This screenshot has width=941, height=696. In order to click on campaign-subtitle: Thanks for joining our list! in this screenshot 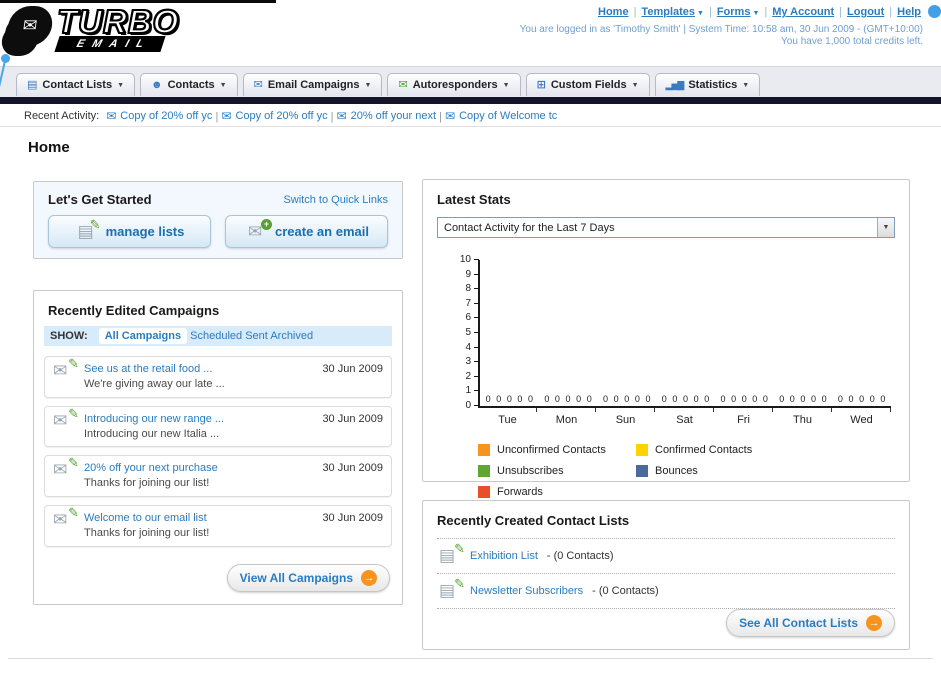, I will do `click(147, 483)`.